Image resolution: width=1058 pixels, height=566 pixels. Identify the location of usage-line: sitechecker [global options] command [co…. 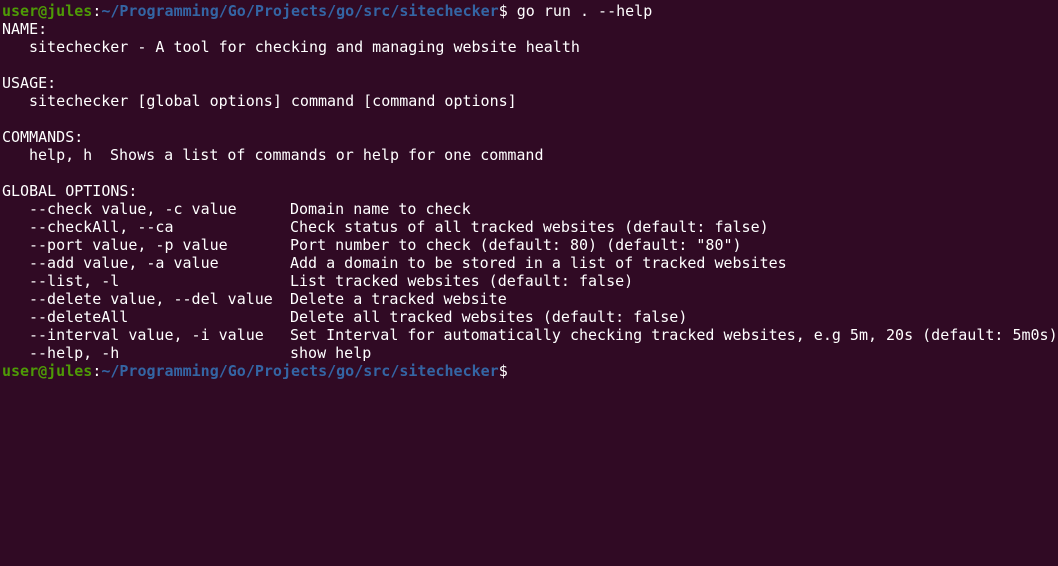
(530, 101).